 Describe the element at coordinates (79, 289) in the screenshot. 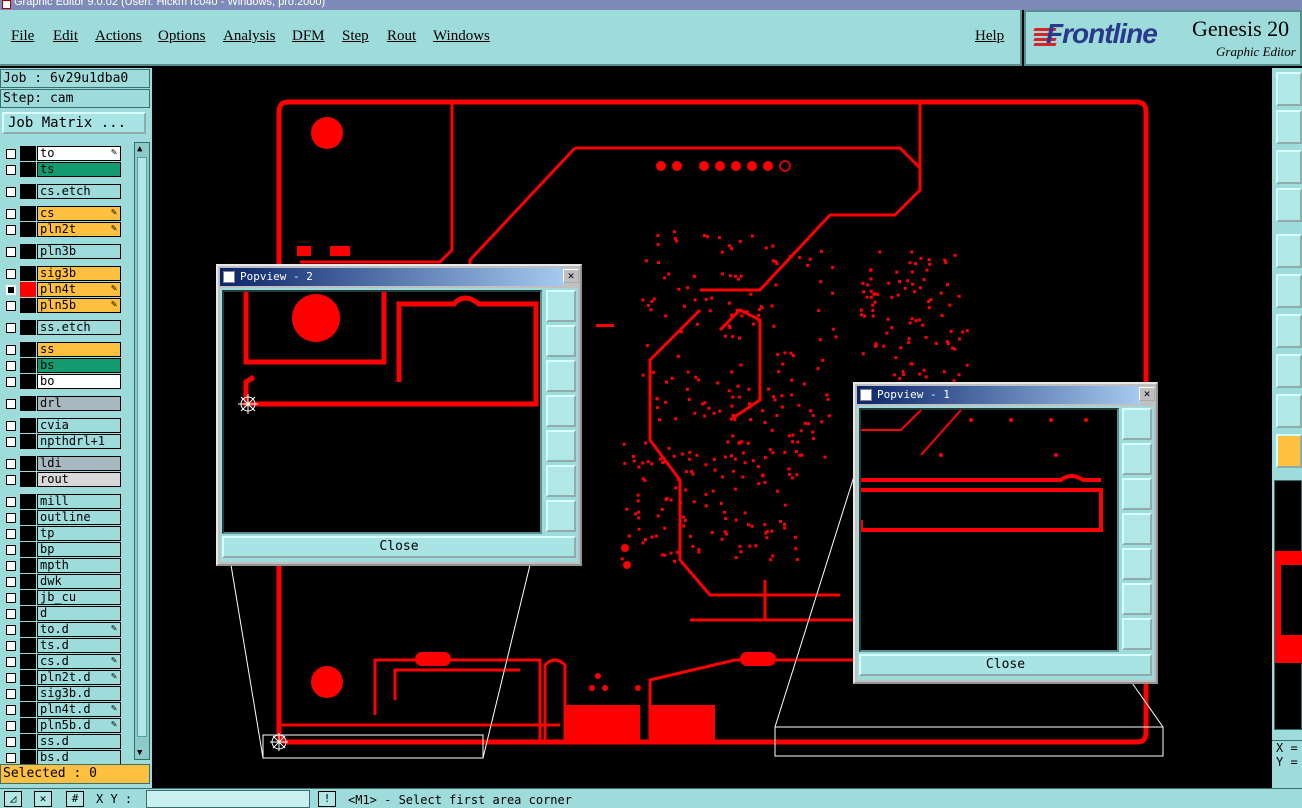

I see `layer-name: pln4t` at that location.